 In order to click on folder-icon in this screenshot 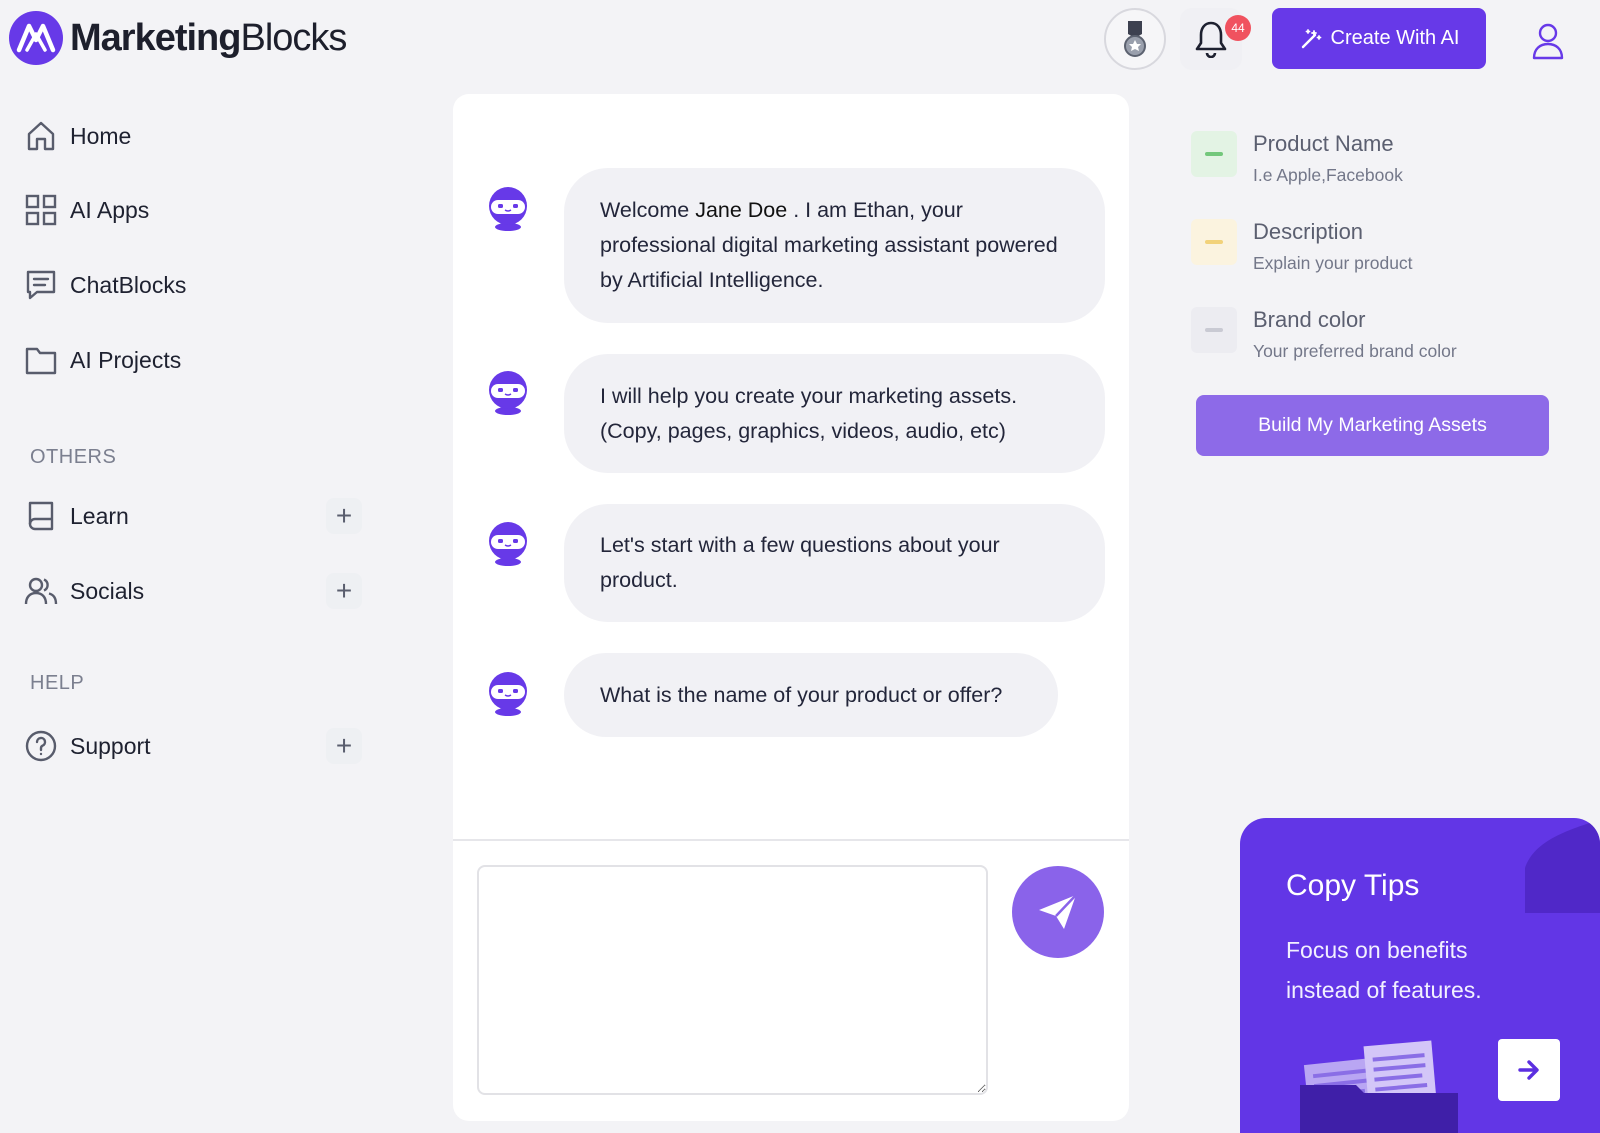, I will do `click(41, 360)`.